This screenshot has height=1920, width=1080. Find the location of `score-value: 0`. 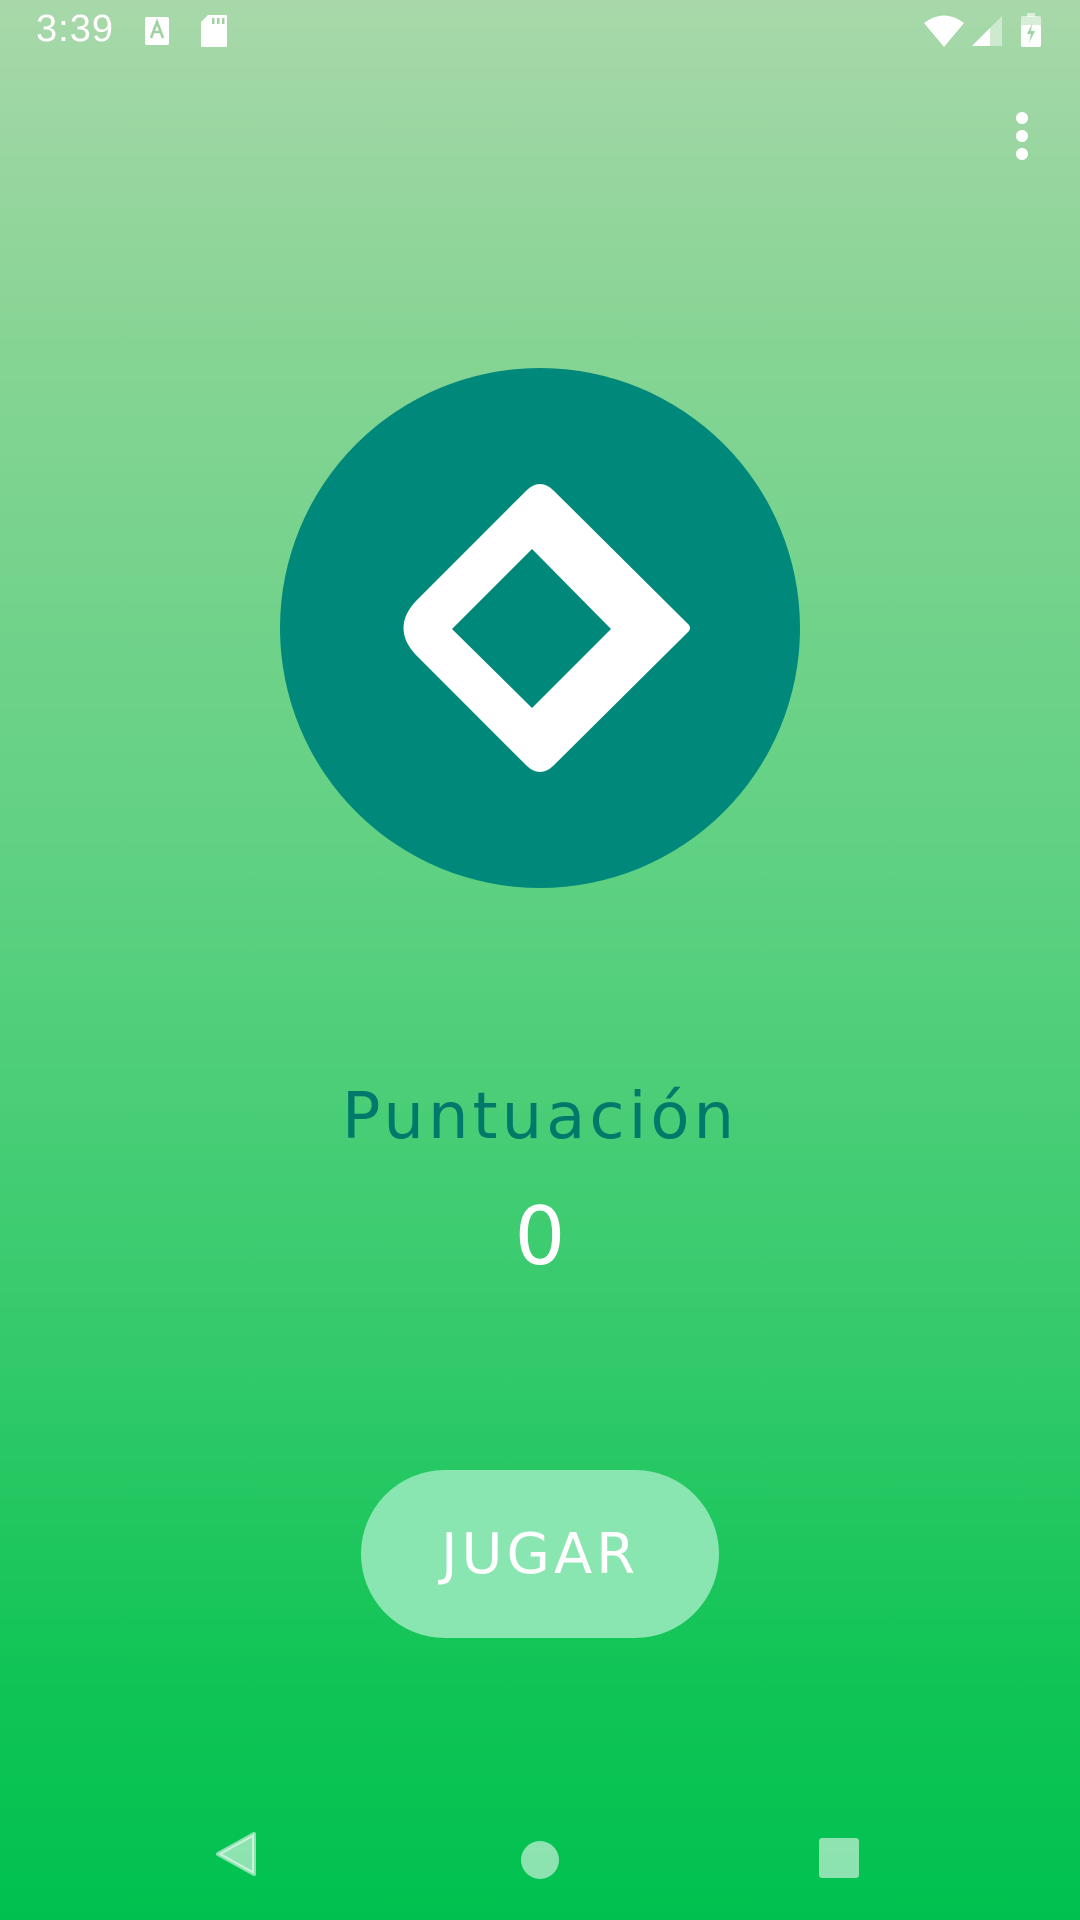

score-value: 0 is located at coordinates (540, 1236).